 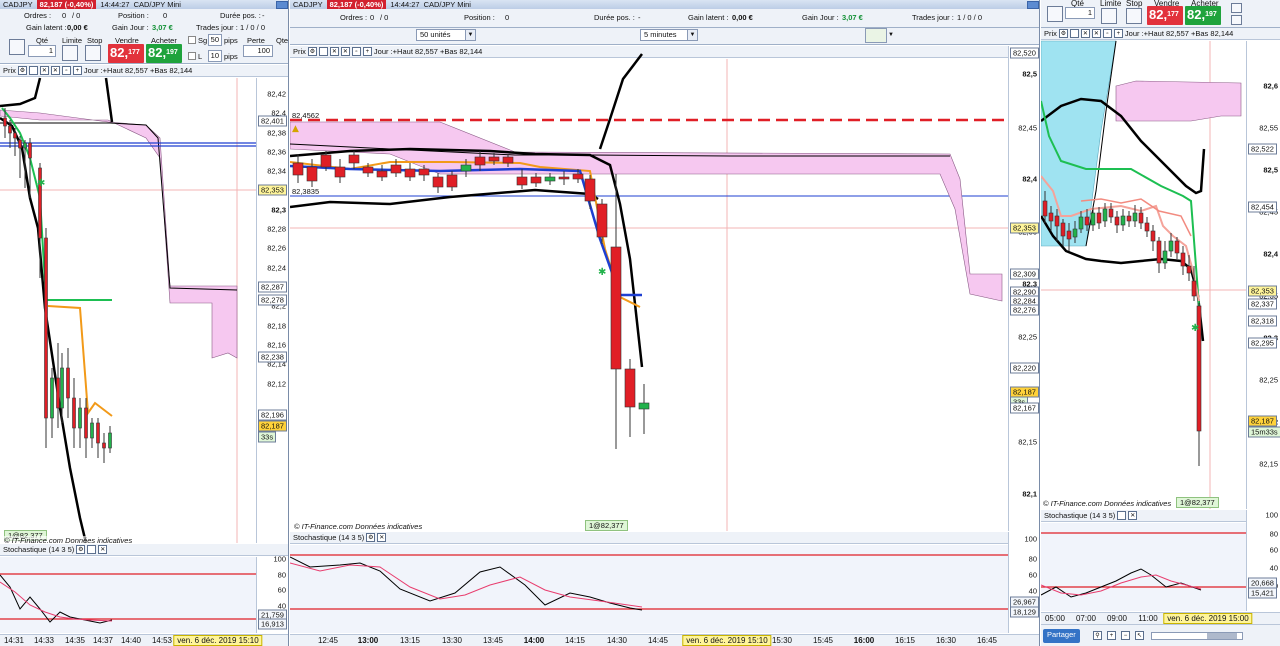 What do you see at coordinates (215, 40) in the screenshot?
I see `sg-input: 50` at bounding box center [215, 40].